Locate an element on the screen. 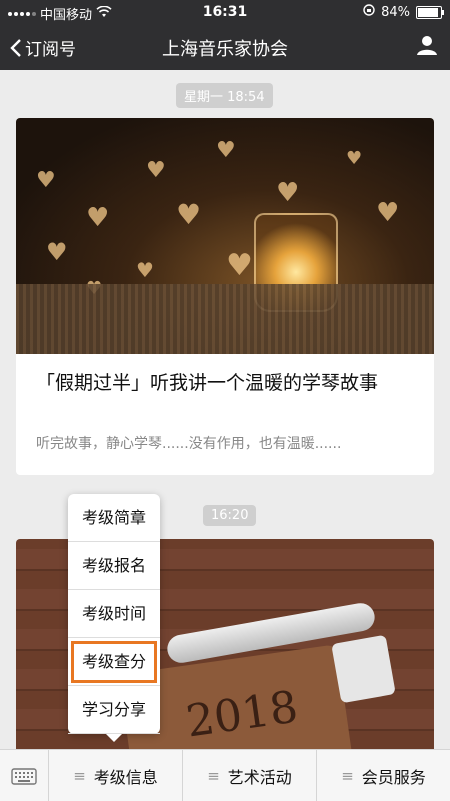 The image size is (450, 801). tab-exam-info: ≡ 考级信息 is located at coordinates (116, 775).